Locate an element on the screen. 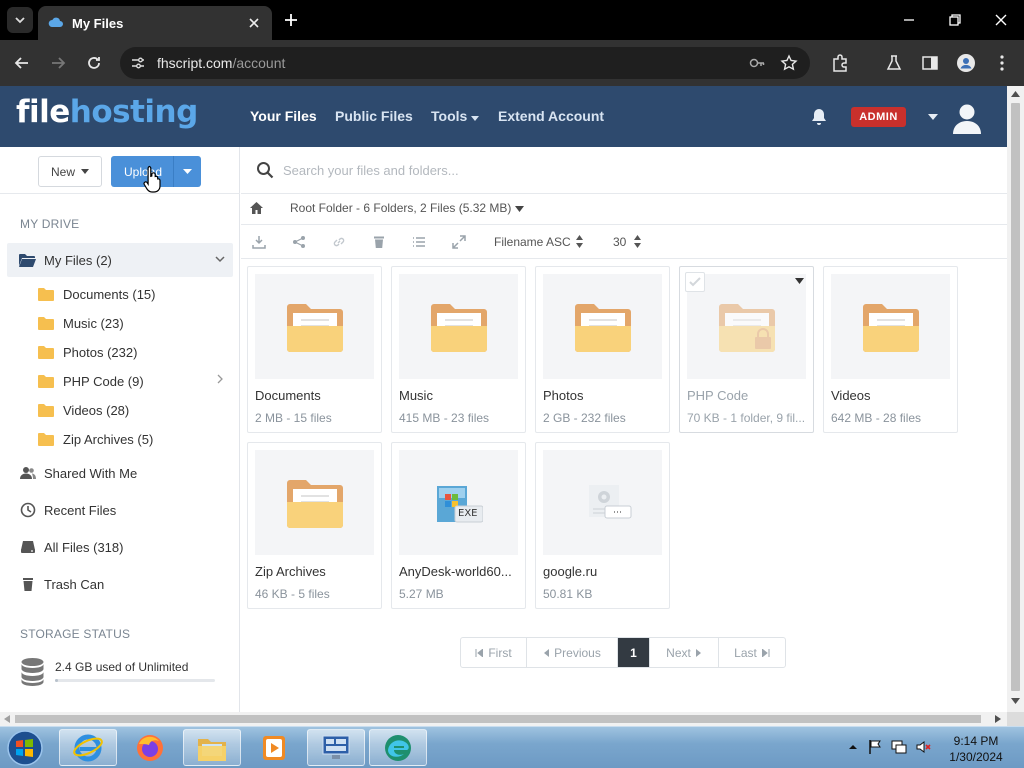 Image resolution: width=1024 pixels, height=768 pixels. search-input is located at coordinates (583, 170).